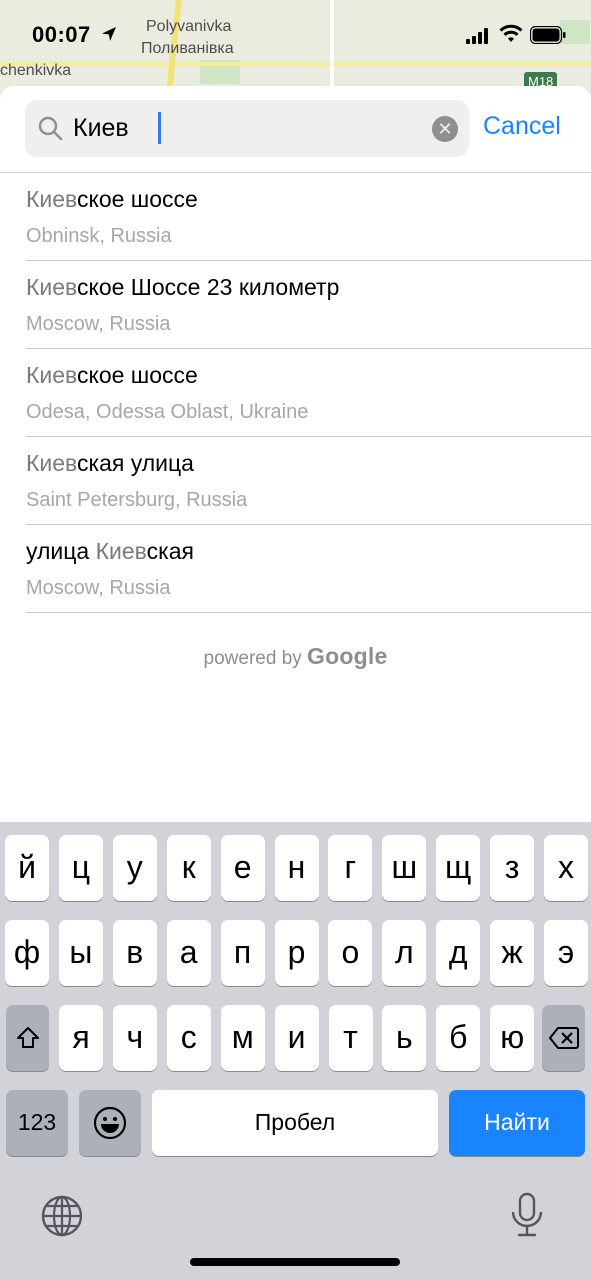 The width and height of the screenshot is (591, 1280). What do you see at coordinates (134, 1038) in the screenshot?
I see `letter-key: ч` at bounding box center [134, 1038].